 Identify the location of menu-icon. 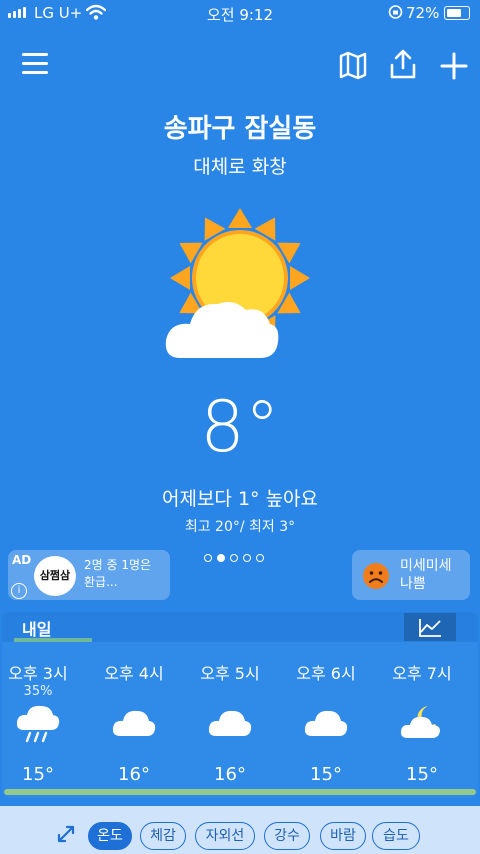
(35, 54).